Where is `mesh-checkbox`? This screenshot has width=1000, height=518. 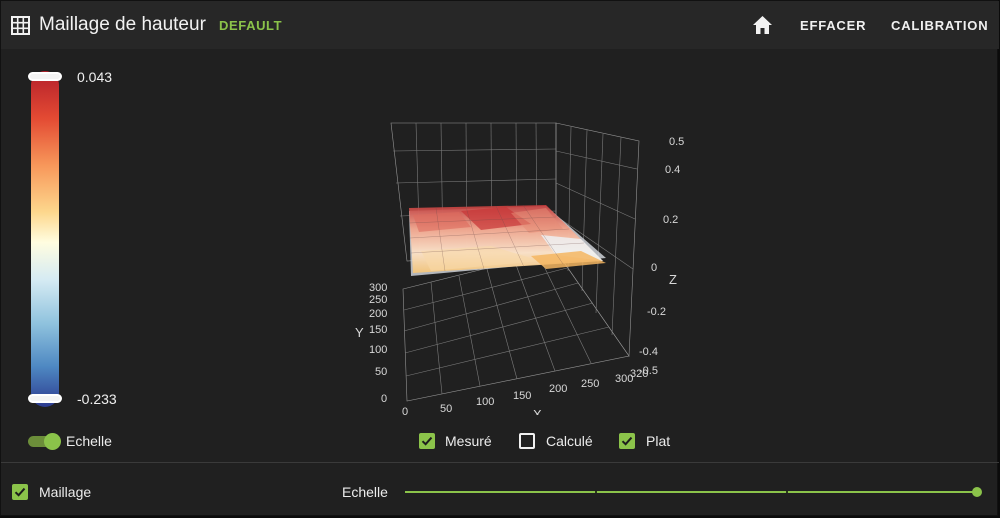 mesh-checkbox is located at coordinates (20, 492).